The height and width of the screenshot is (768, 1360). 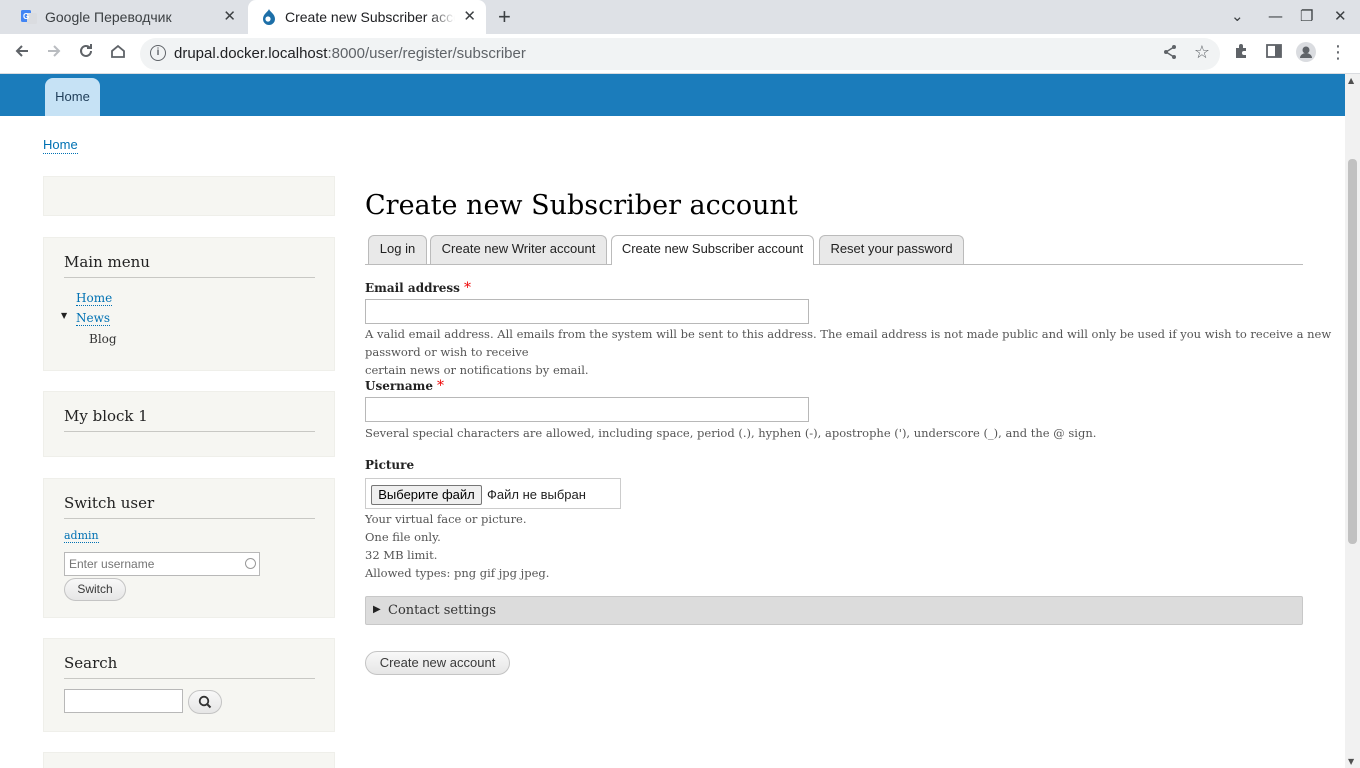 I want to click on browser-menu-icon: ⋮, so click(x=1338, y=52).